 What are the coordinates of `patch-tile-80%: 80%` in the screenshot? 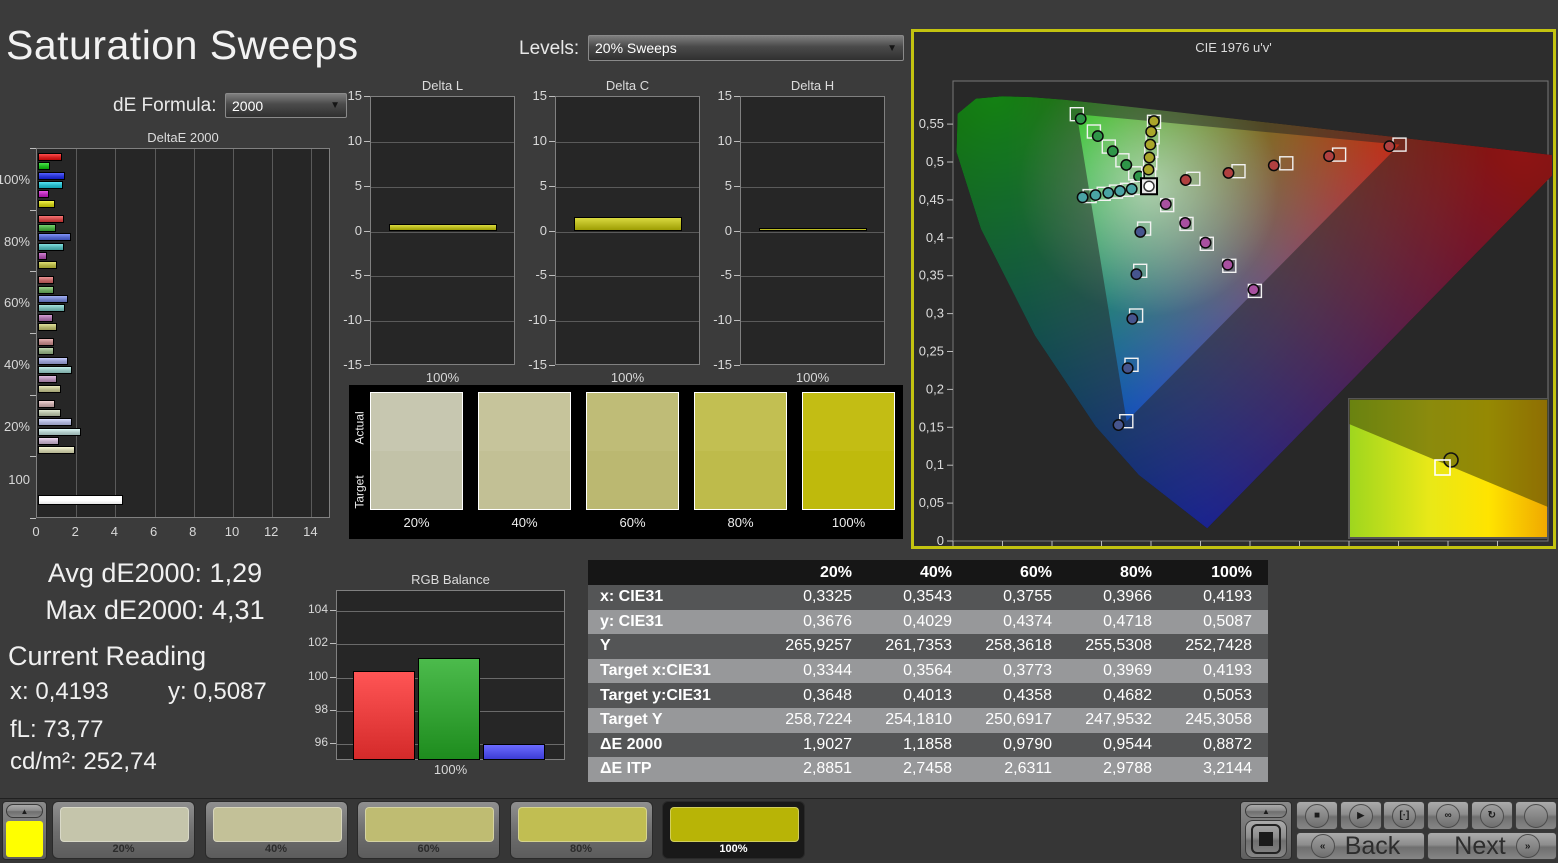 It's located at (581, 830).